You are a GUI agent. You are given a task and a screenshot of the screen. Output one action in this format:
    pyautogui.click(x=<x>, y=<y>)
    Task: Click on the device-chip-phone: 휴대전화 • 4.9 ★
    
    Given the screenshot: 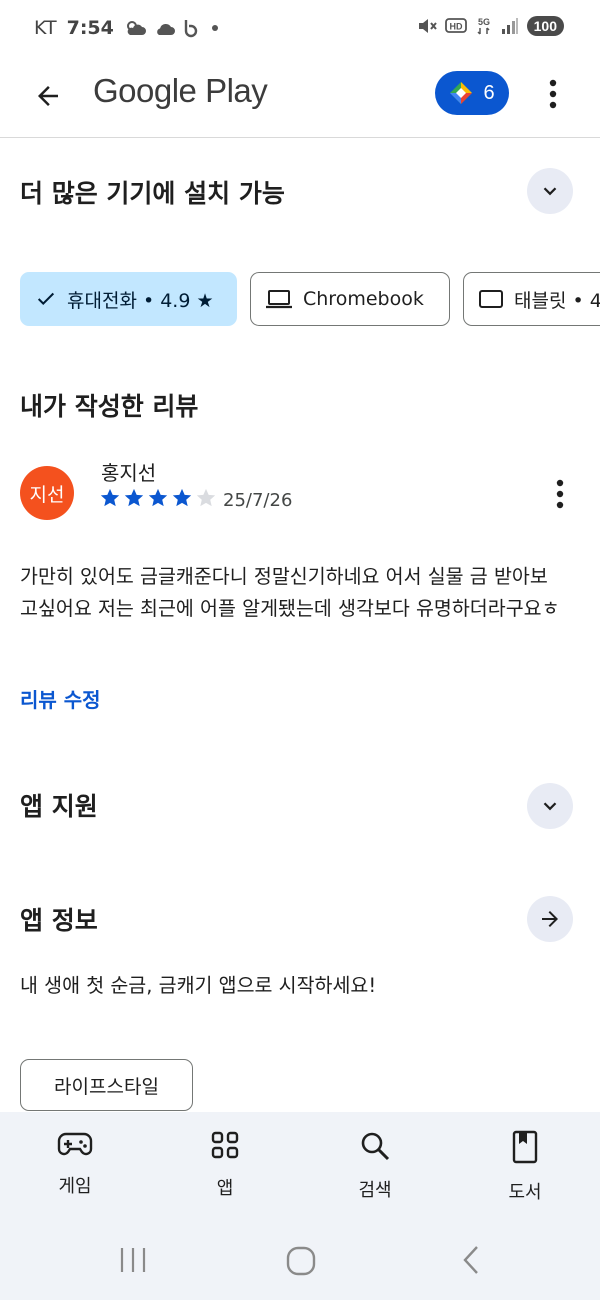 What is the action you would take?
    pyautogui.click(x=128, y=299)
    